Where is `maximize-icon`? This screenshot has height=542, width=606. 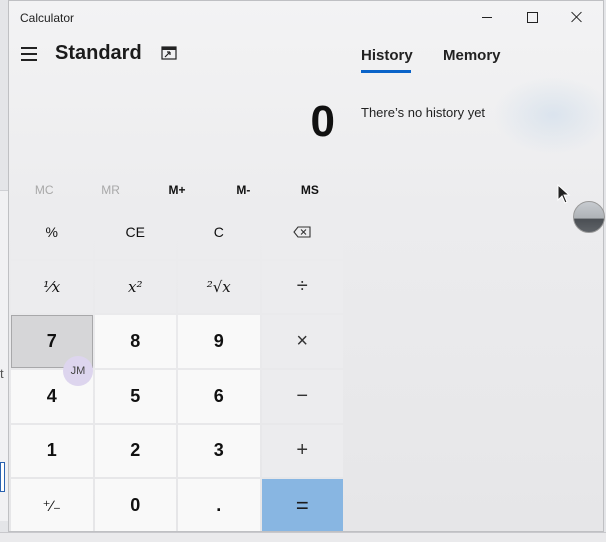
maximize-icon is located at coordinates (532, 17).